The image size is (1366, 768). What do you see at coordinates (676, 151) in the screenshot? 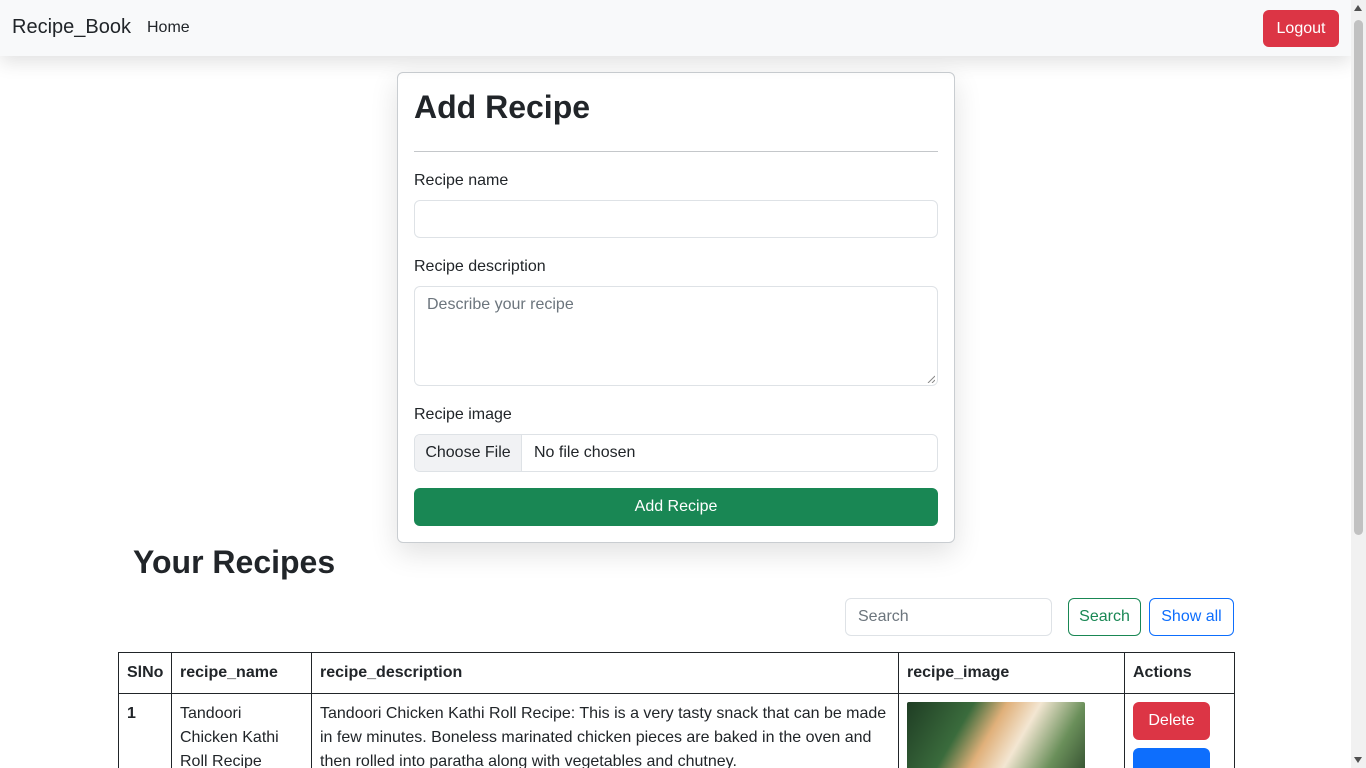
I see `divider` at bounding box center [676, 151].